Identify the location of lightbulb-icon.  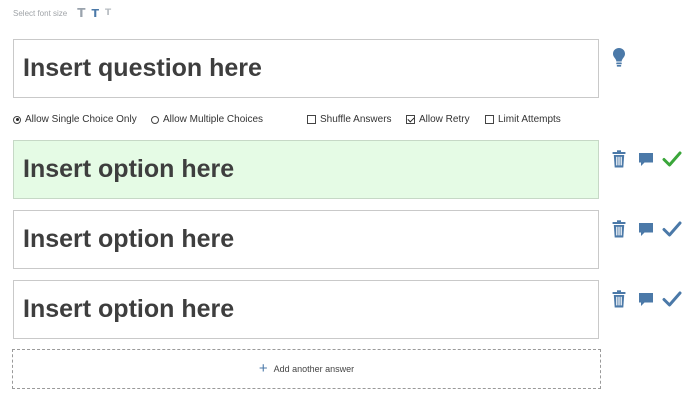
(619, 58).